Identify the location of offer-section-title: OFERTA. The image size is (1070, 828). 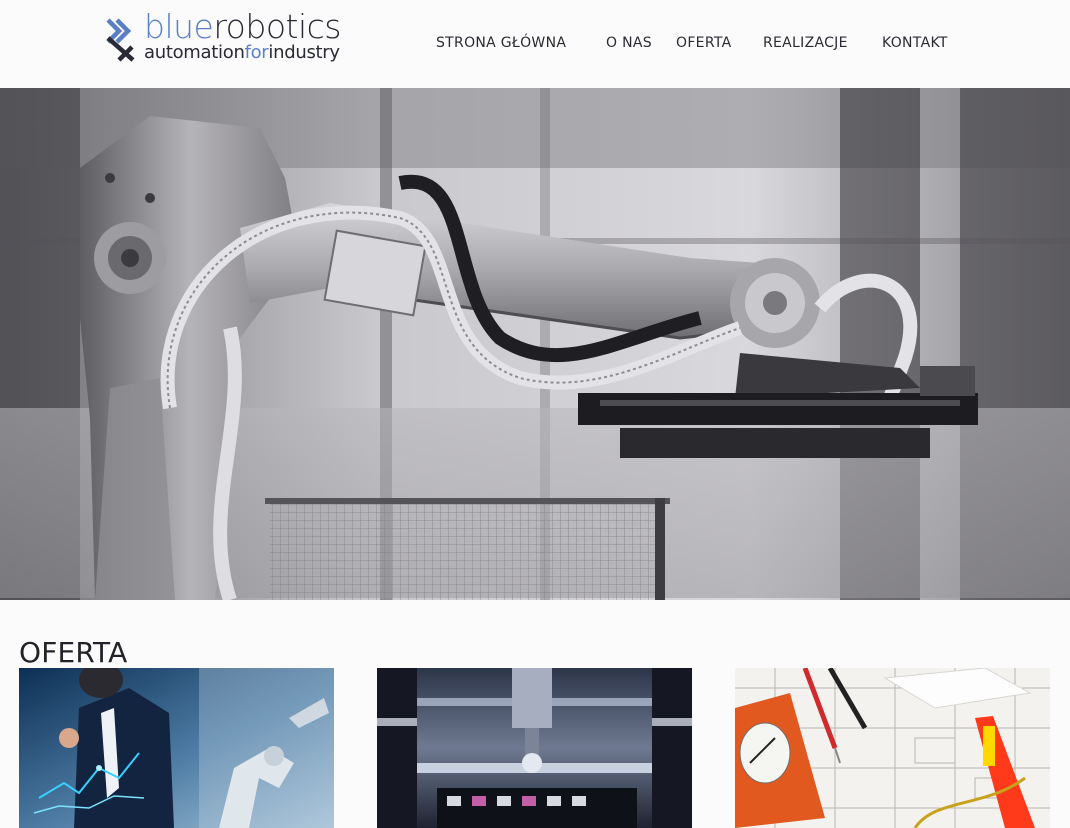
(73, 653).